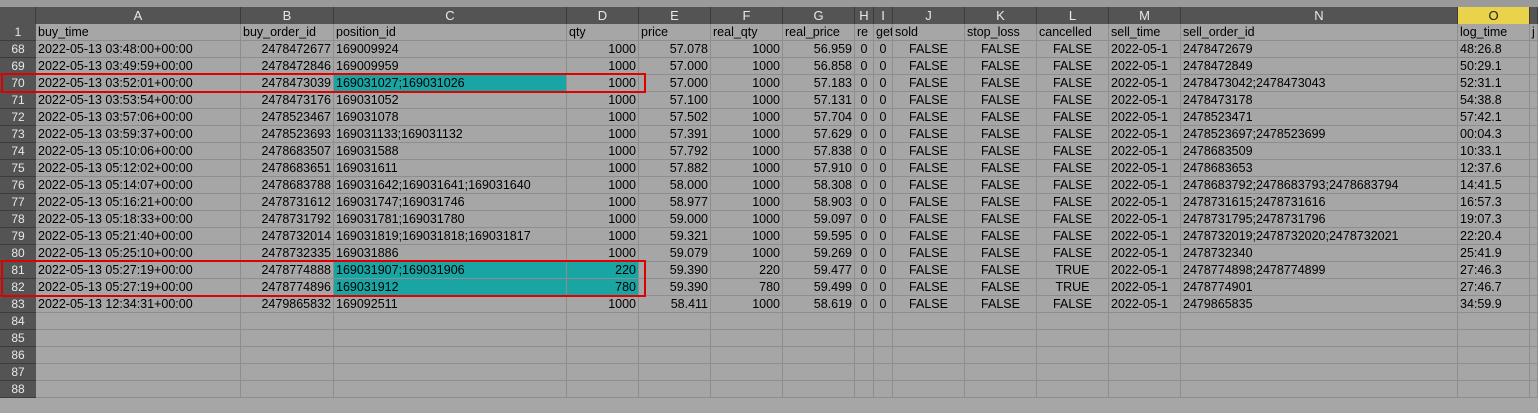 This screenshot has width=1538, height=413. I want to click on row-header-75: 75, so click(18, 168).